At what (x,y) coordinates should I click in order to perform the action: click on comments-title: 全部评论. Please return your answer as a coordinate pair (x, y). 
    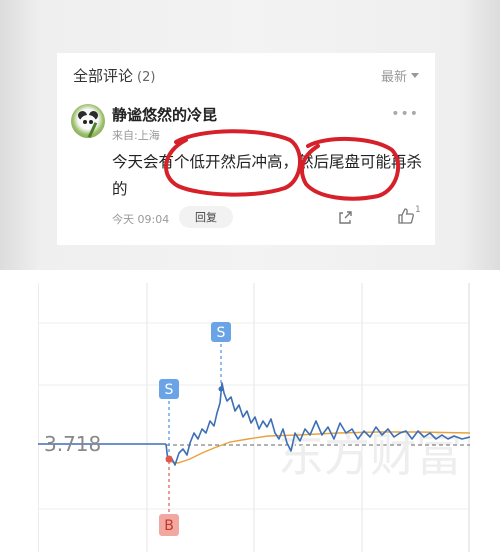
    Looking at the image, I should click on (103, 75).